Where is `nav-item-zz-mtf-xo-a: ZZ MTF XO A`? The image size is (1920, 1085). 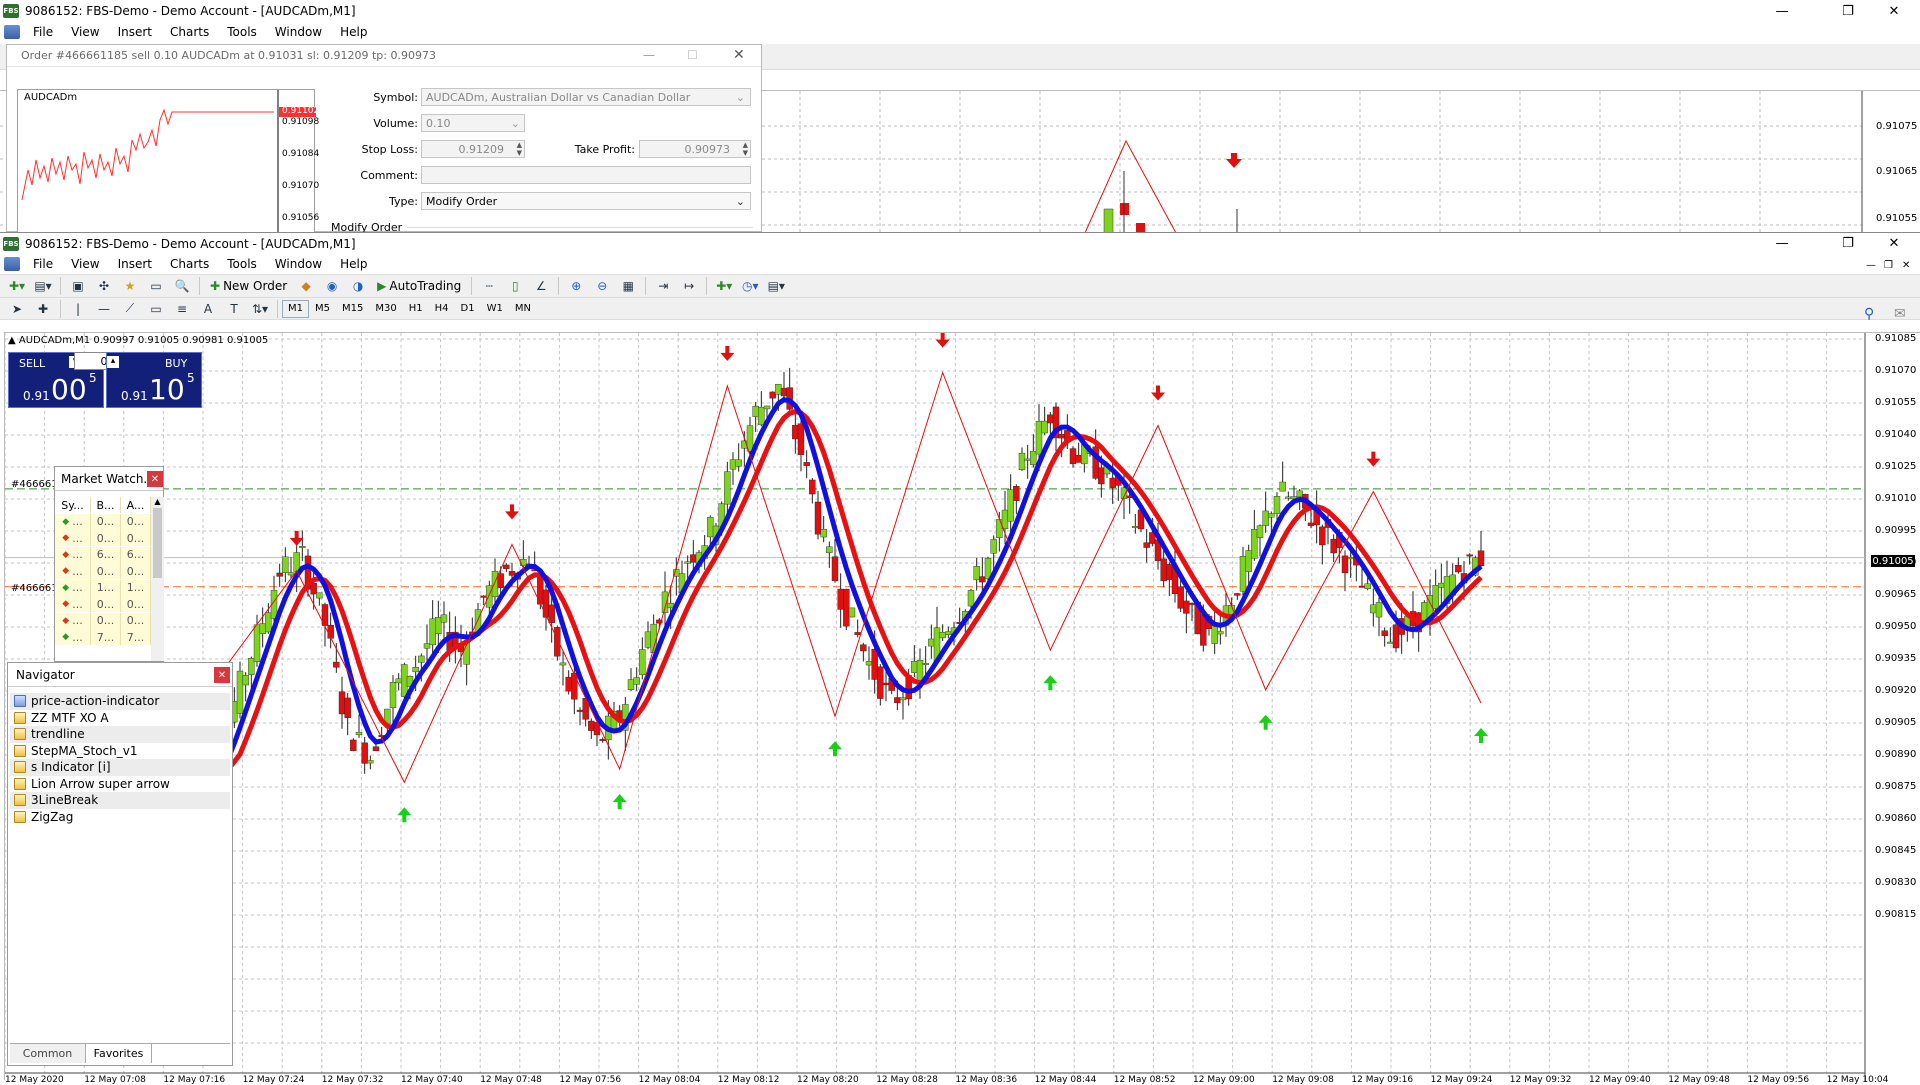
nav-item-zz-mtf-xo-a: ZZ MTF XO A is located at coordinates (120, 718).